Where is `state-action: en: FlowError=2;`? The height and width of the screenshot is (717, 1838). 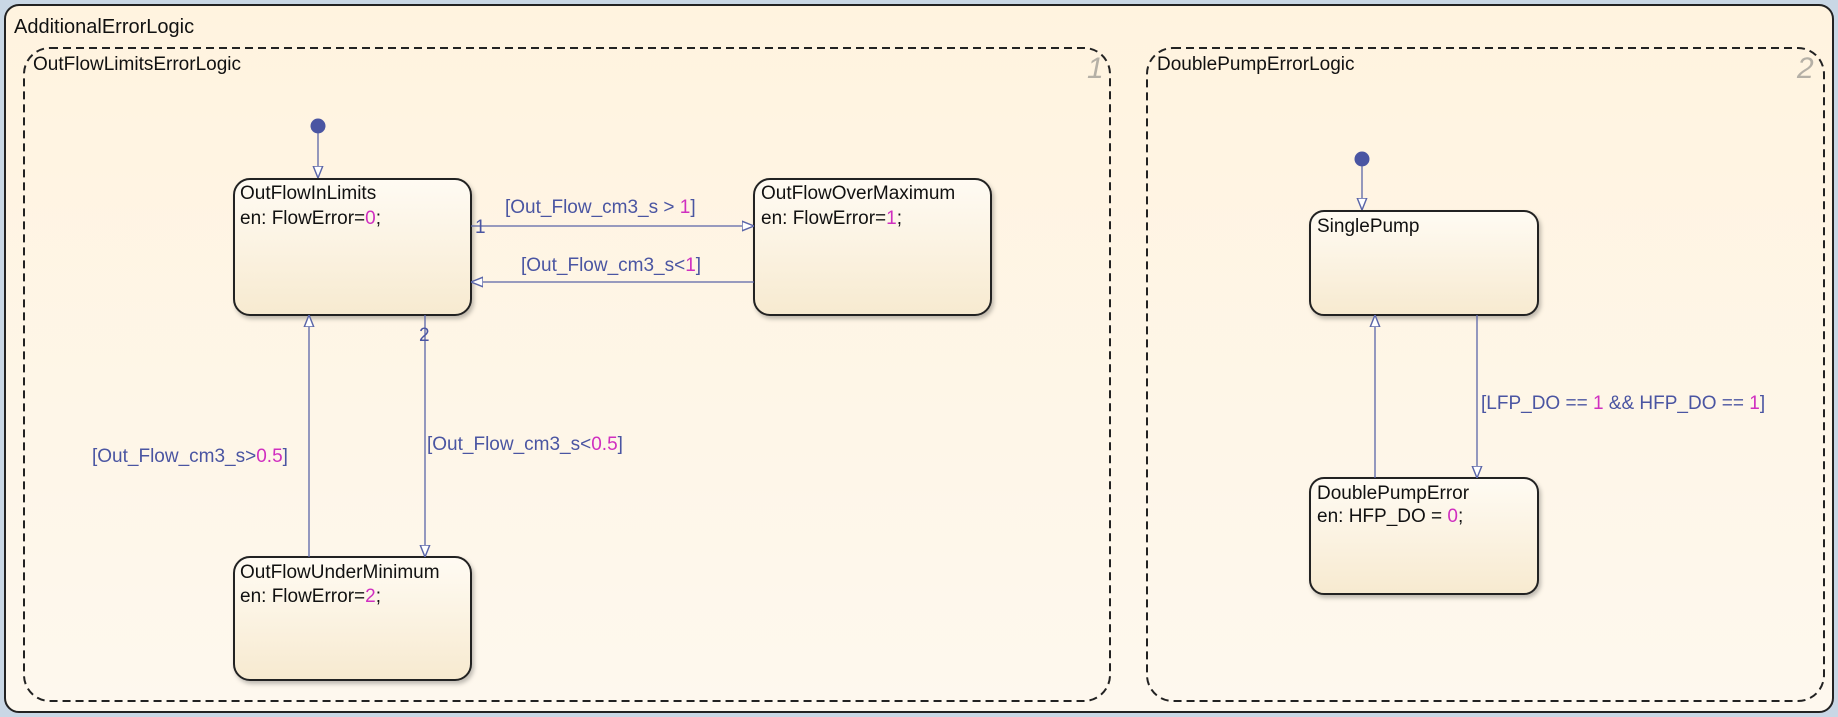
state-action: en: FlowError=2; is located at coordinates (310, 596).